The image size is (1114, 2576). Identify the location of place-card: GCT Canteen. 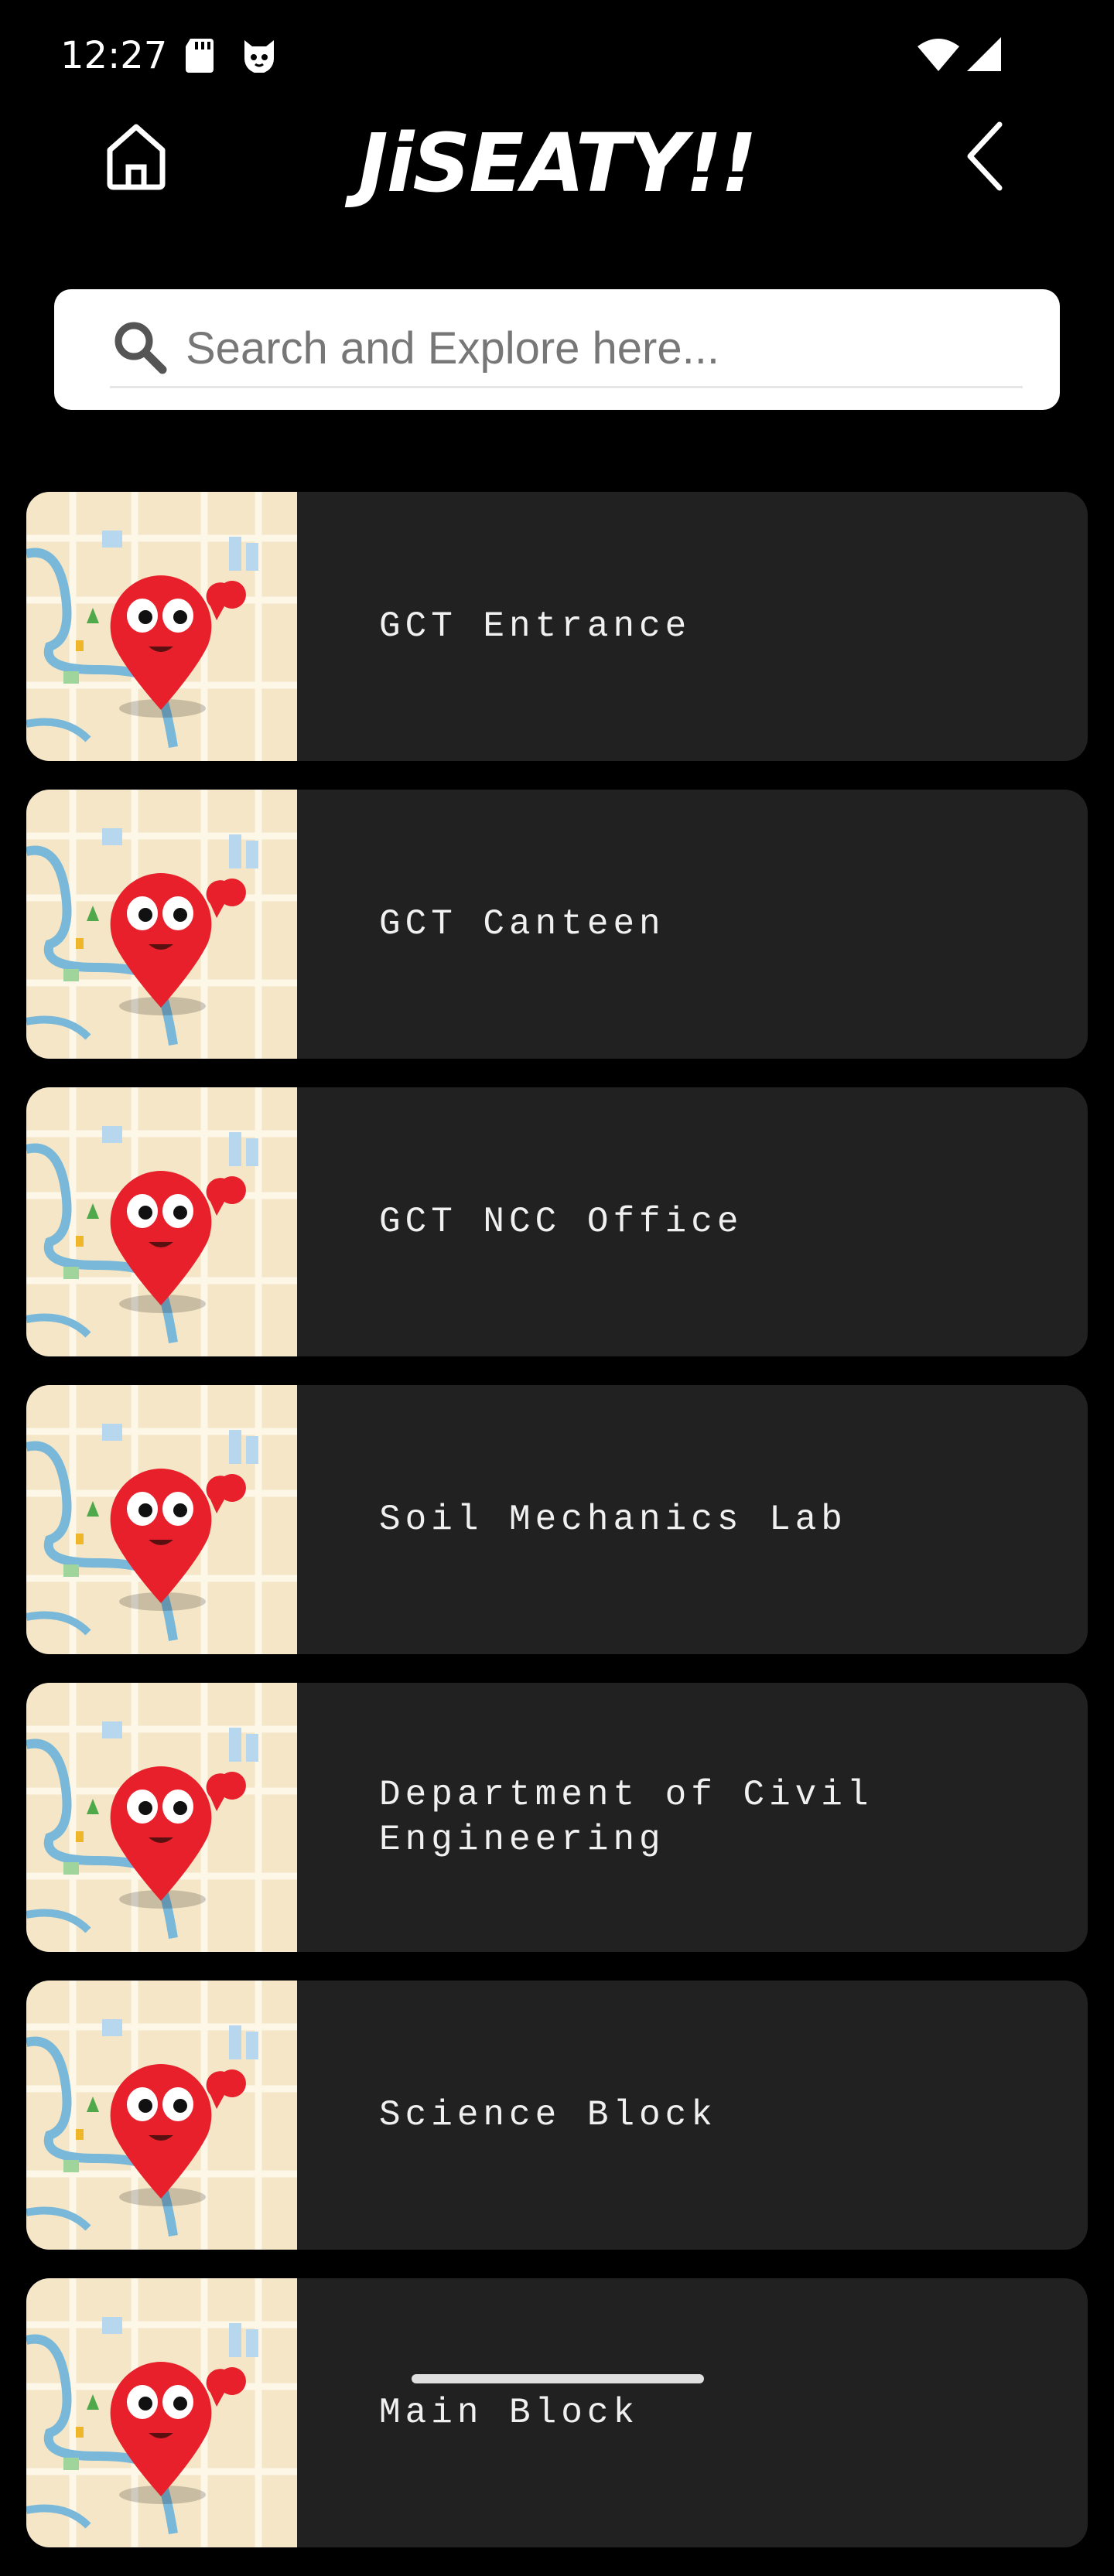
(557, 925).